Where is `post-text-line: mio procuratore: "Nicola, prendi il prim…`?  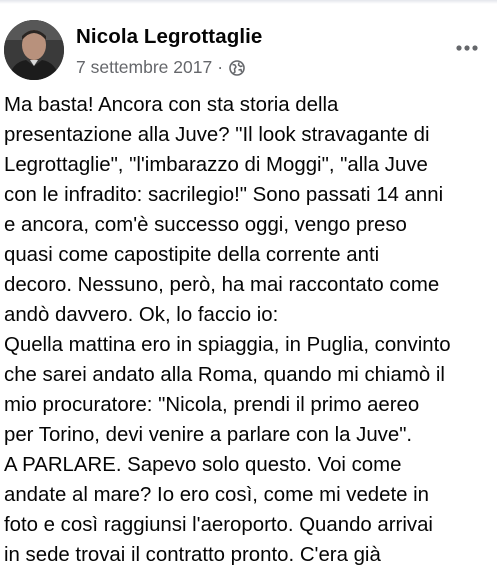 post-text-line: mio procuratore: "Nicola, prendi il prim… is located at coordinates (212, 405).